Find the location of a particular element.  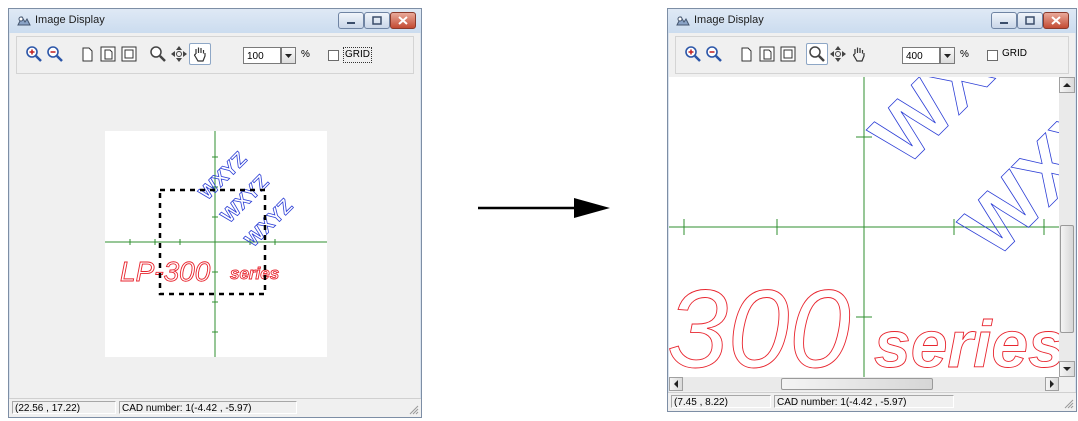

zoom-level-input: 100 is located at coordinates (262, 55).